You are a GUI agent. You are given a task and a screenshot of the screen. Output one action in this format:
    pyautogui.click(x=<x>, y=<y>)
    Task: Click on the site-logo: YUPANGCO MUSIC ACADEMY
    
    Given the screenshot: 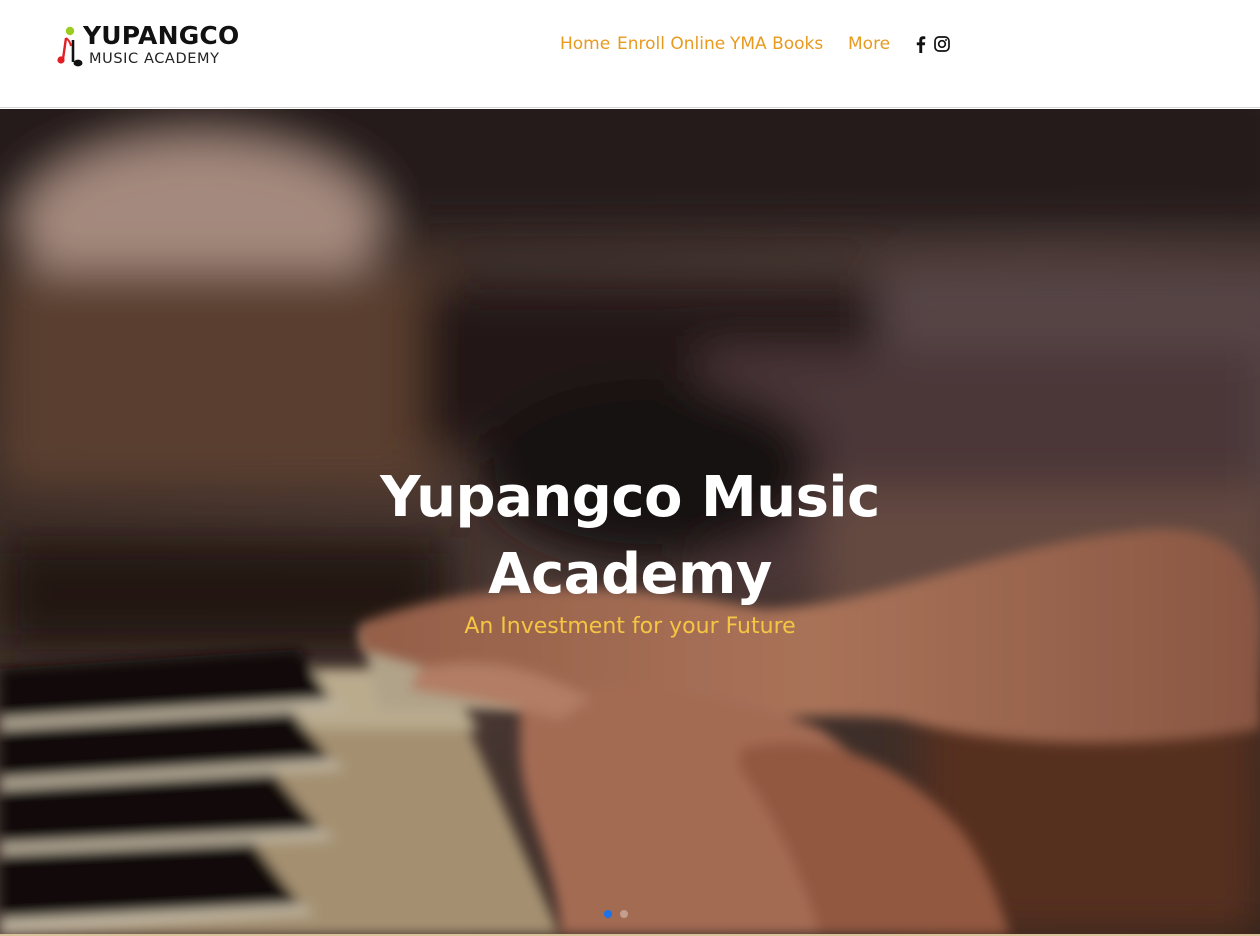 What is the action you would take?
    pyautogui.click(x=156, y=46)
    